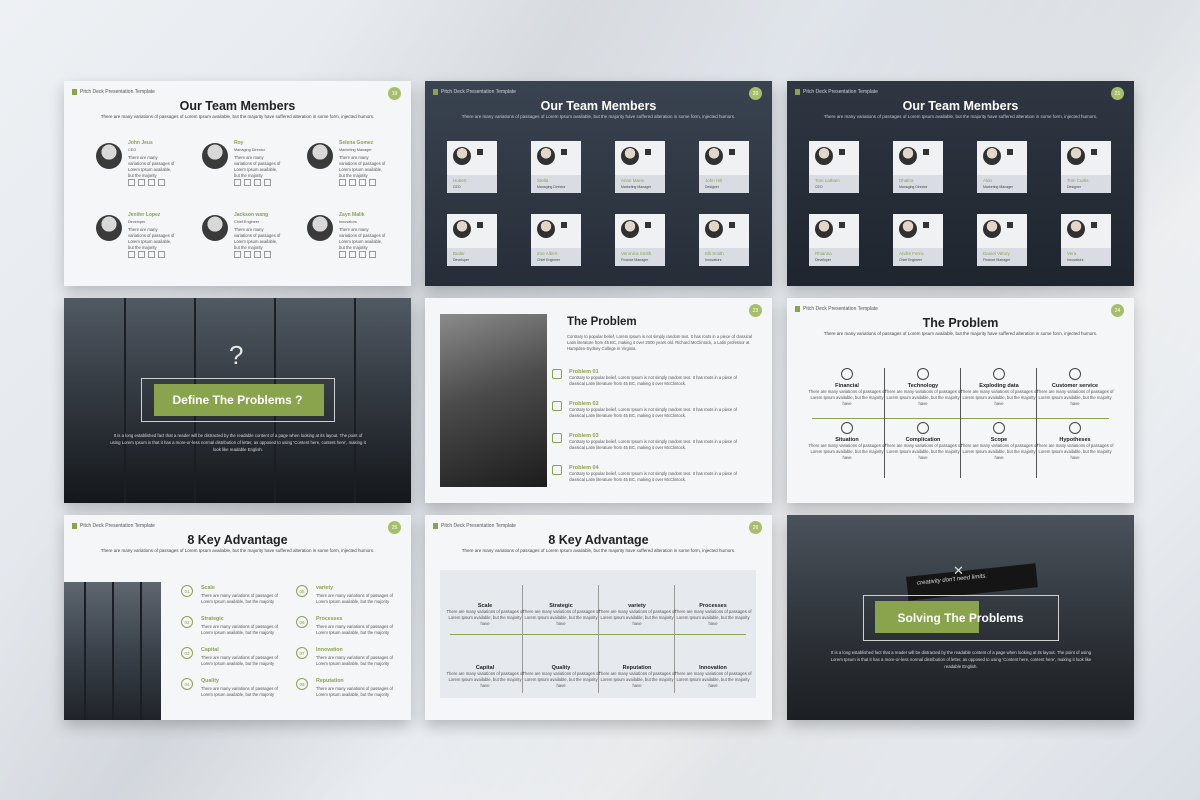 This screenshot has height=800, width=1200. I want to click on slide-title: Solving The Problems, so click(960, 618).